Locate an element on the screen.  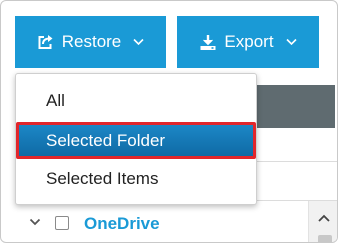
menu-item-selected-folder: Selected Folder is located at coordinates (136, 140).